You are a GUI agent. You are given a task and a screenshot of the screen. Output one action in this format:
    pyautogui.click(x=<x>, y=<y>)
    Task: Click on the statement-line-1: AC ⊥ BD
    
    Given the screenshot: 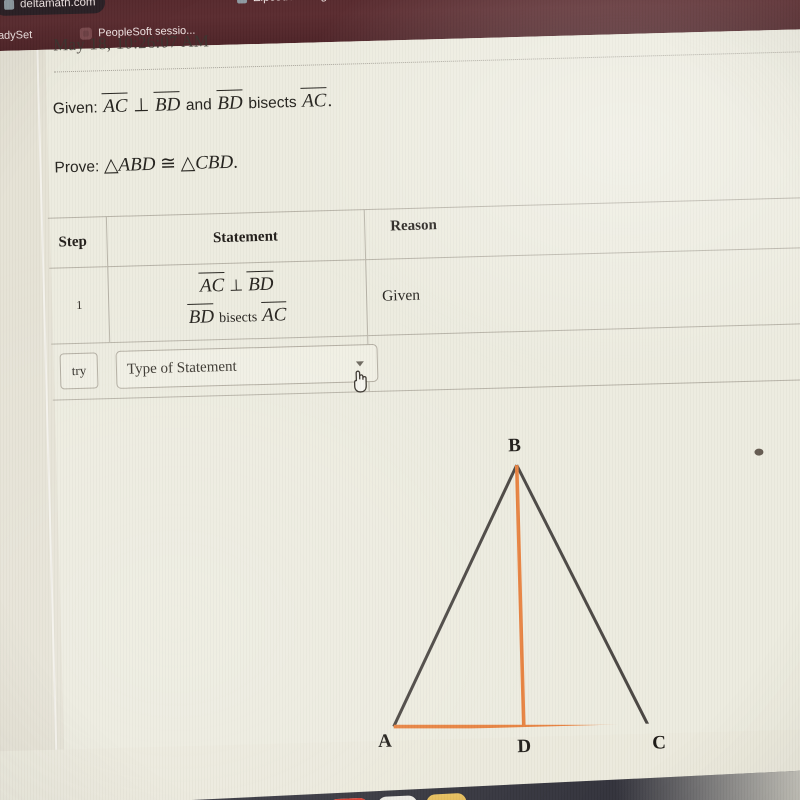 What is the action you would take?
    pyautogui.click(x=237, y=285)
    